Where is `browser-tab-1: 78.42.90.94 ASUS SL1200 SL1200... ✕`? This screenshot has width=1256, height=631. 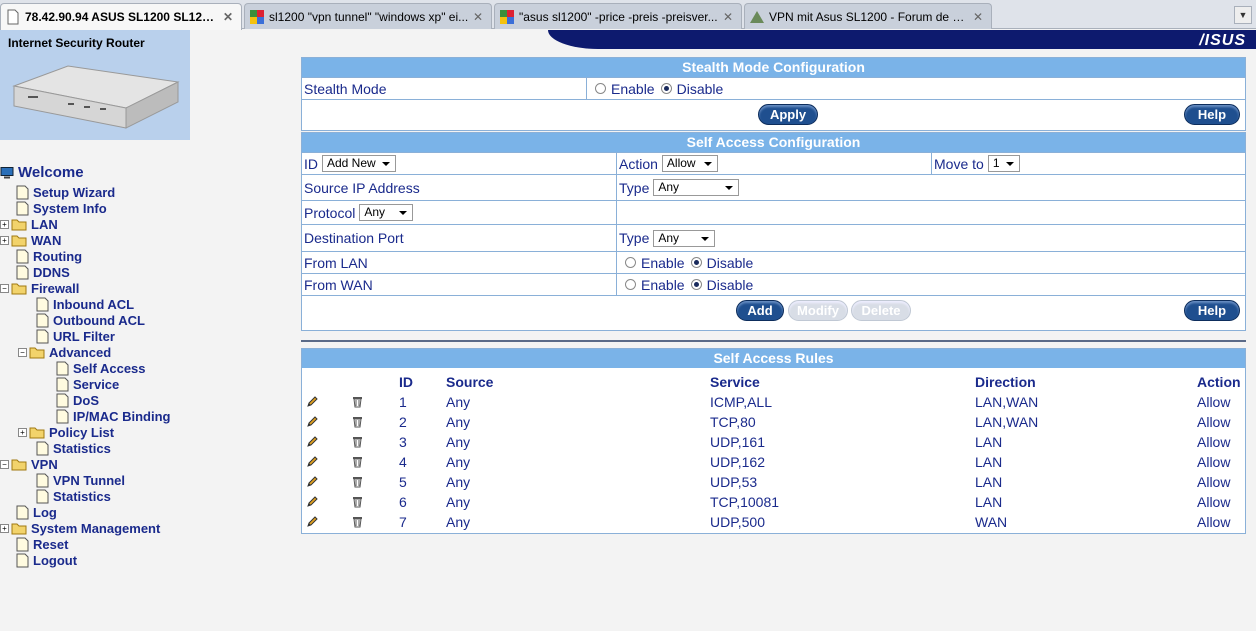
browser-tab-1: 78.42.90.94 ASUS SL1200 SL1200... ✕ is located at coordinates (121, 16).